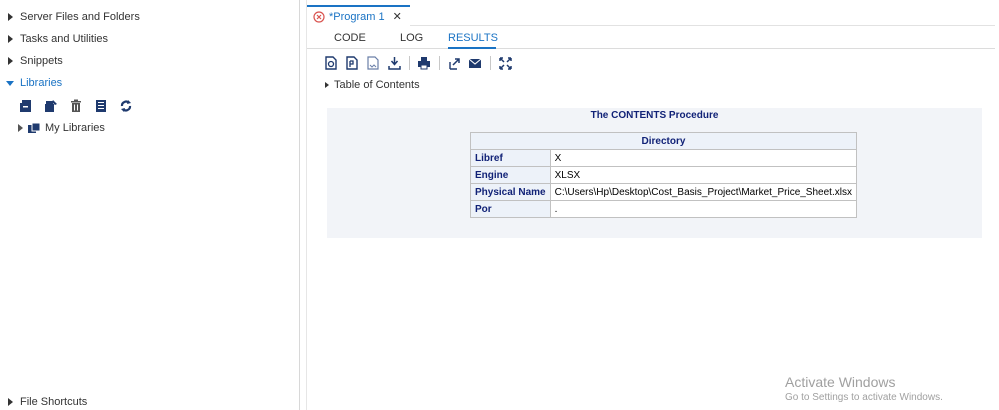 This screenshot has height=410, width=999. I want to click on nav-section-label: Server Files and Folders, so click(80, 17).